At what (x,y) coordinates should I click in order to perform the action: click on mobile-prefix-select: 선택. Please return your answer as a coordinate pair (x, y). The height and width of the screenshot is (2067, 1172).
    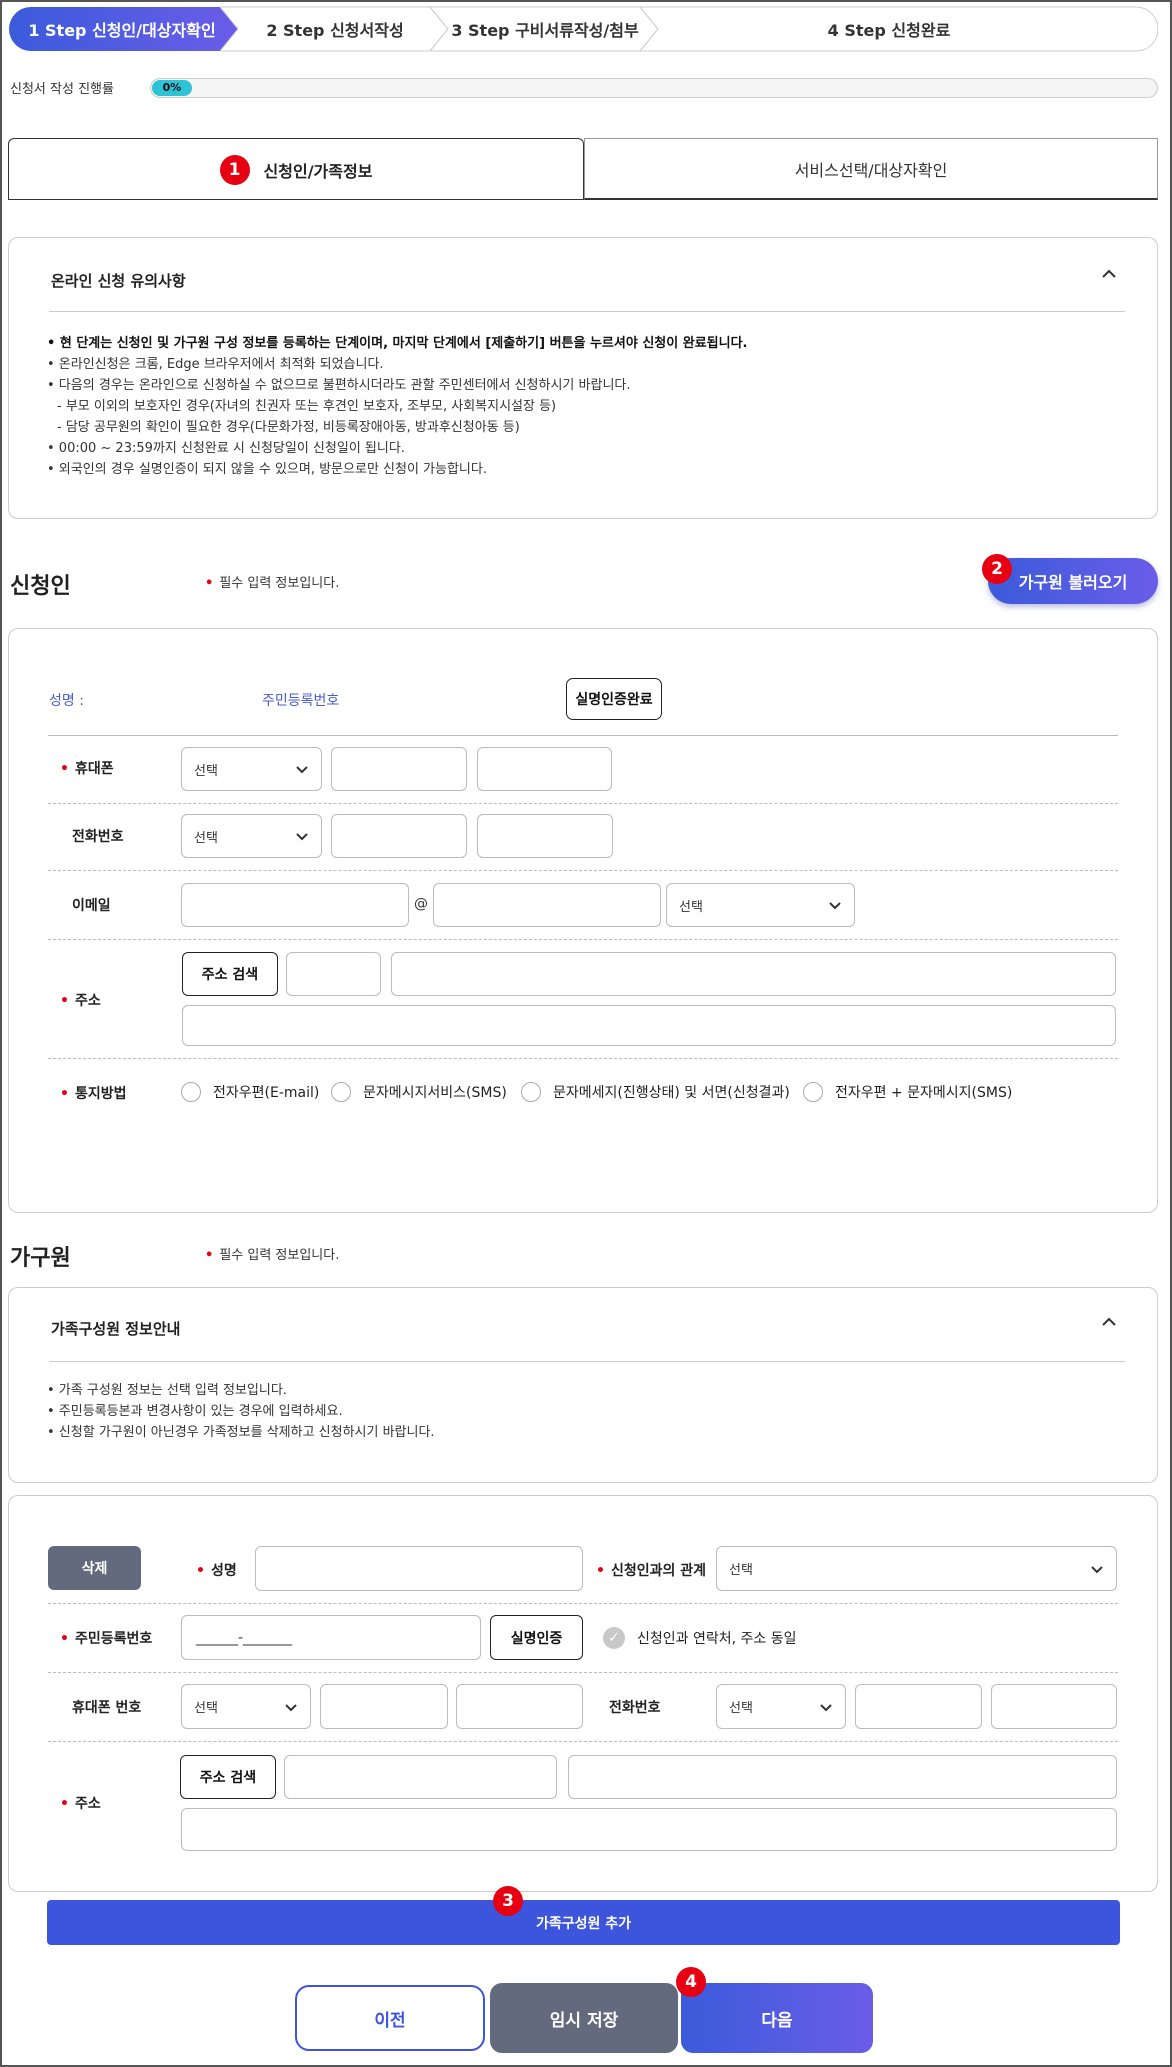
    Looking at the image, I should click on (251, 769).